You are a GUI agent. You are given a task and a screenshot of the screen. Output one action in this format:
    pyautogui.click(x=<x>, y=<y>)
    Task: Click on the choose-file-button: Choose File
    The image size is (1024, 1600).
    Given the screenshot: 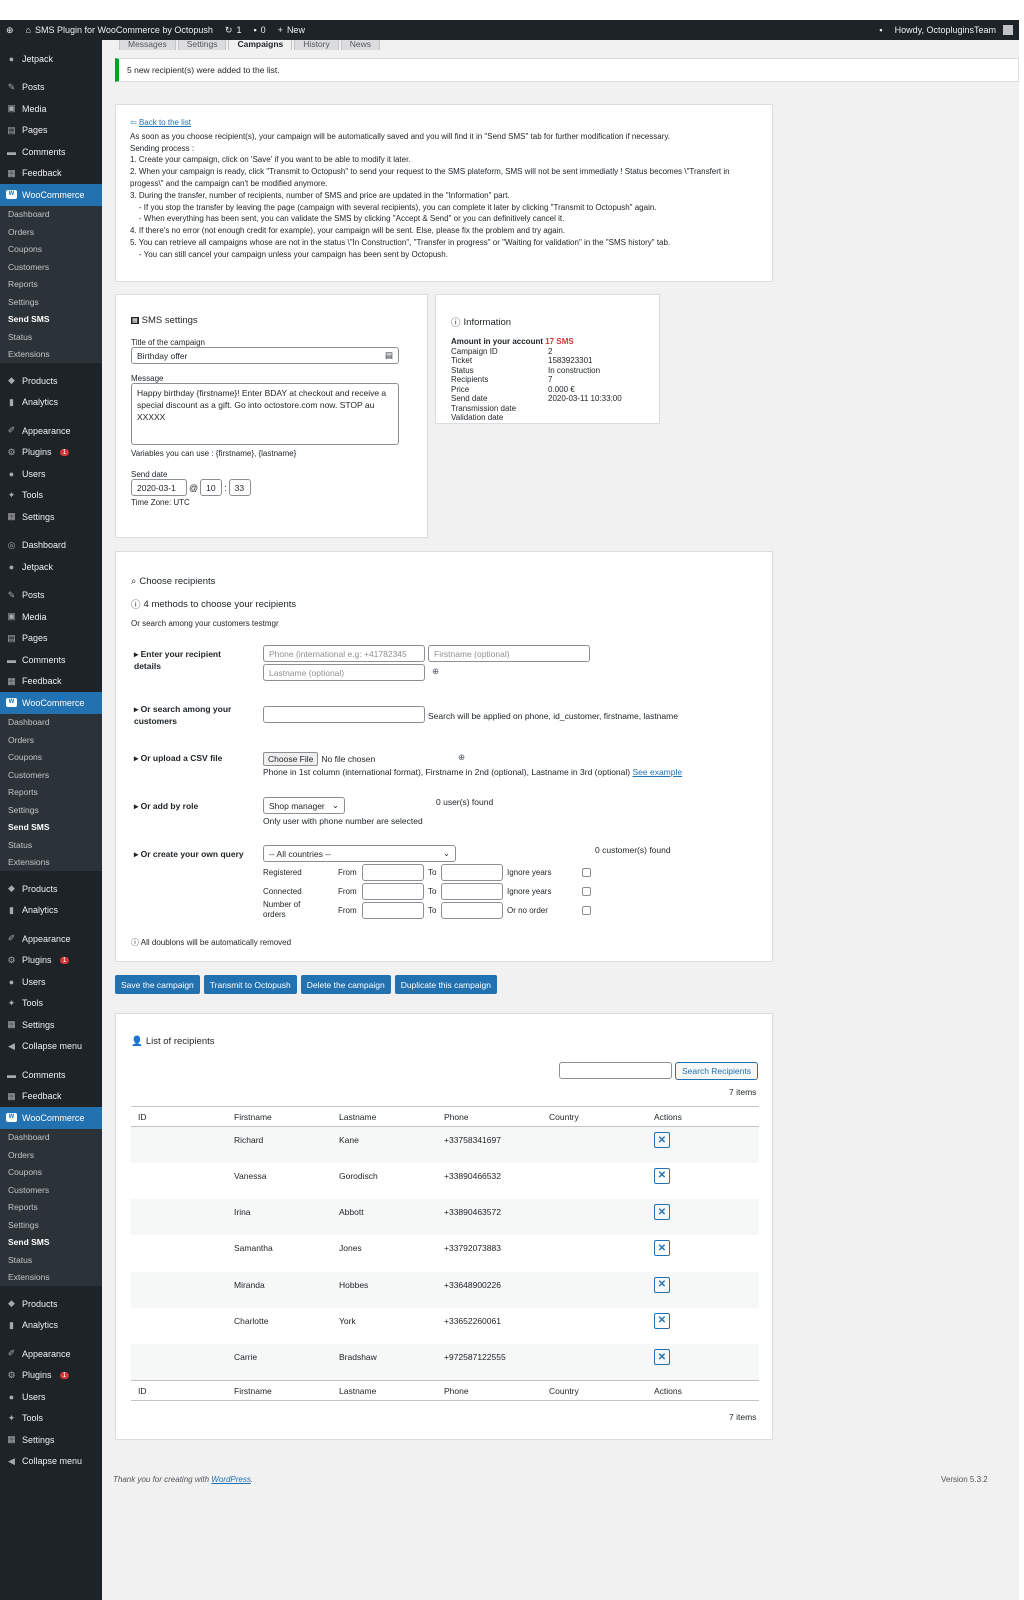 What is the action you would take?
    pyautogui.click(x=291, y=759)
    